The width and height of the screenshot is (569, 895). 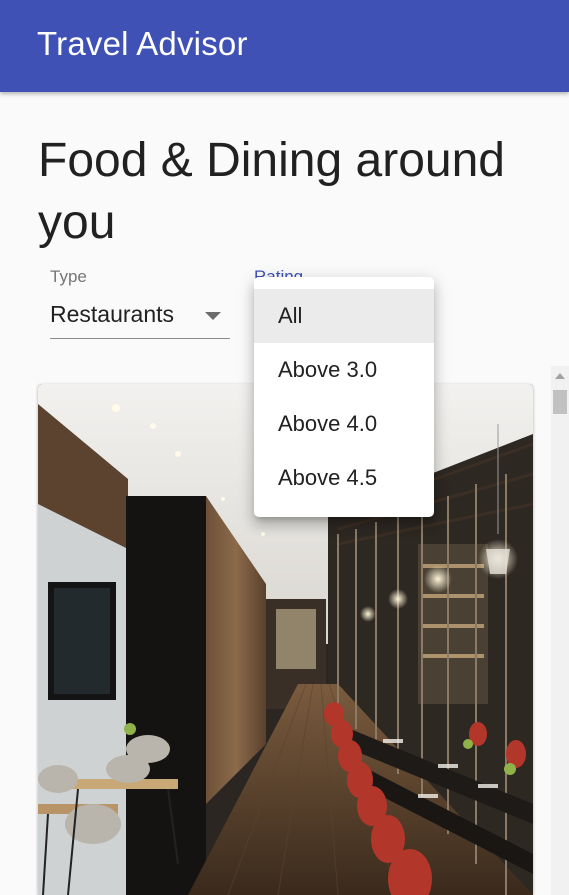 I want to click on scroll-up-arrow-icon, so click(x=560, y=376).